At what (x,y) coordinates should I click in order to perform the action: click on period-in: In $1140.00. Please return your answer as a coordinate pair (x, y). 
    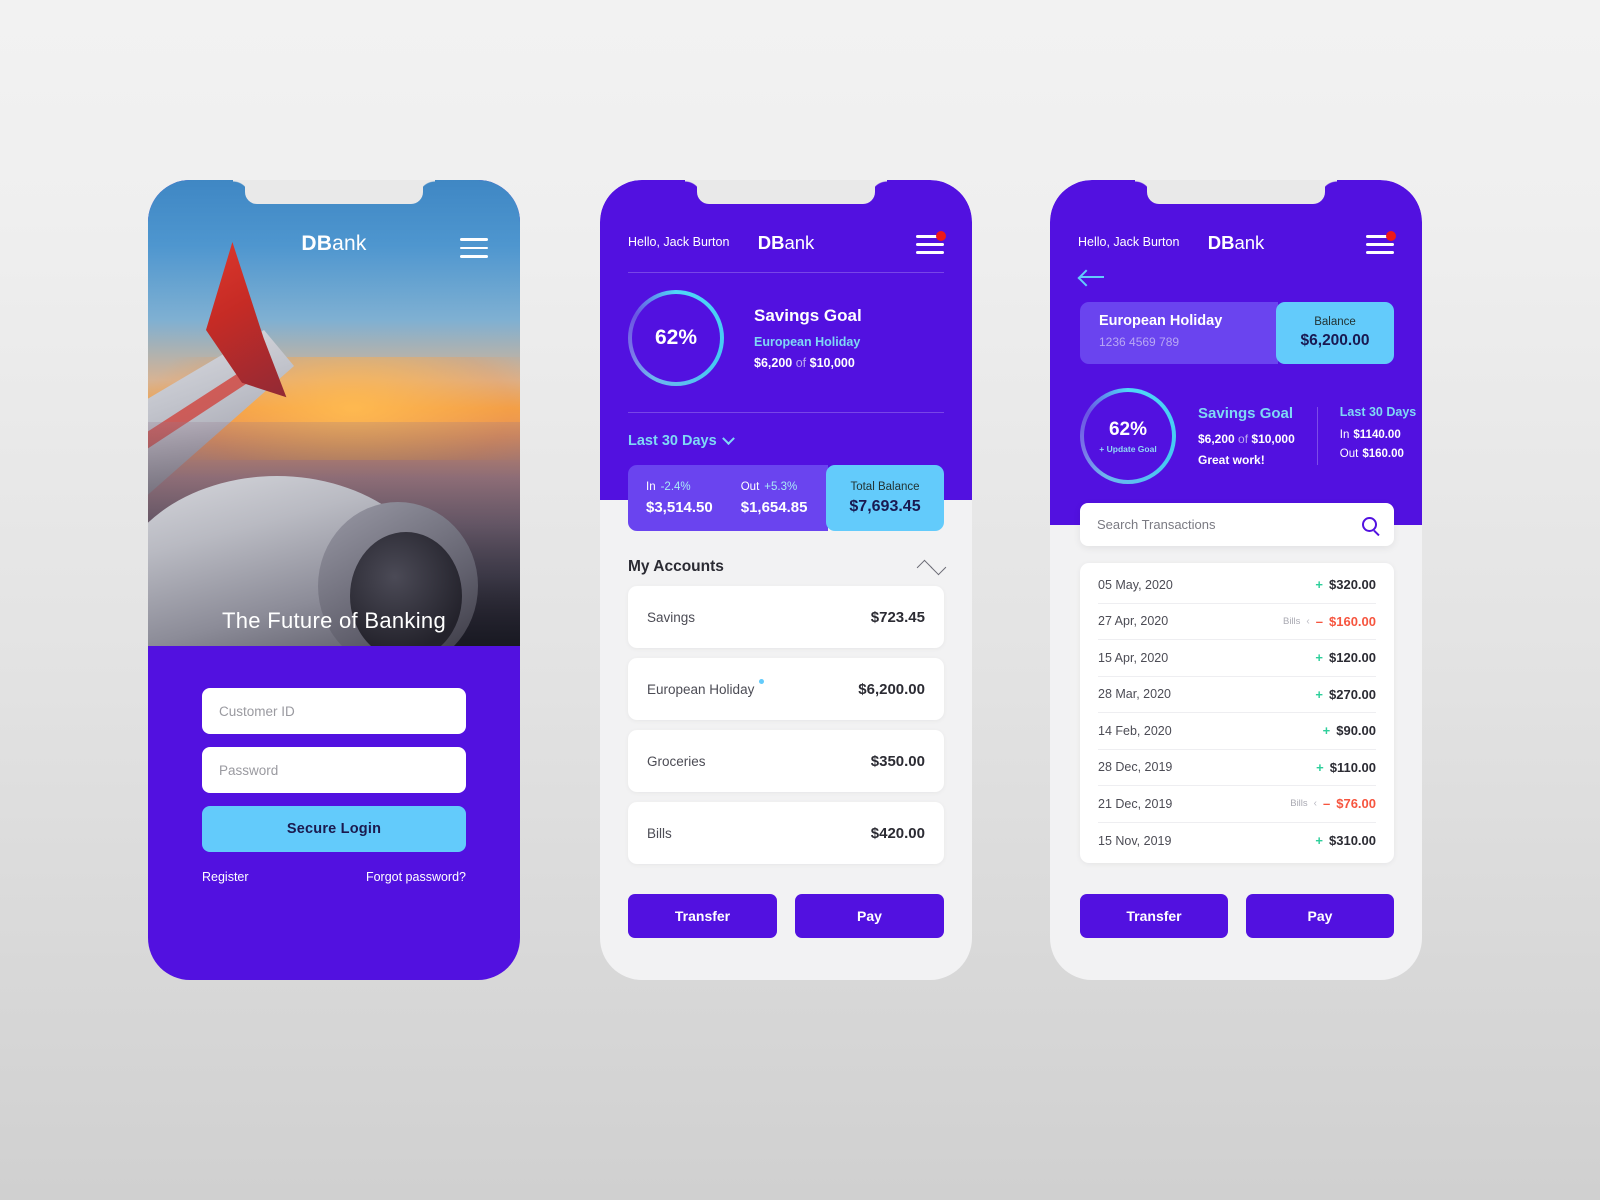
    Looking at the image, I should click on (1378, 435).